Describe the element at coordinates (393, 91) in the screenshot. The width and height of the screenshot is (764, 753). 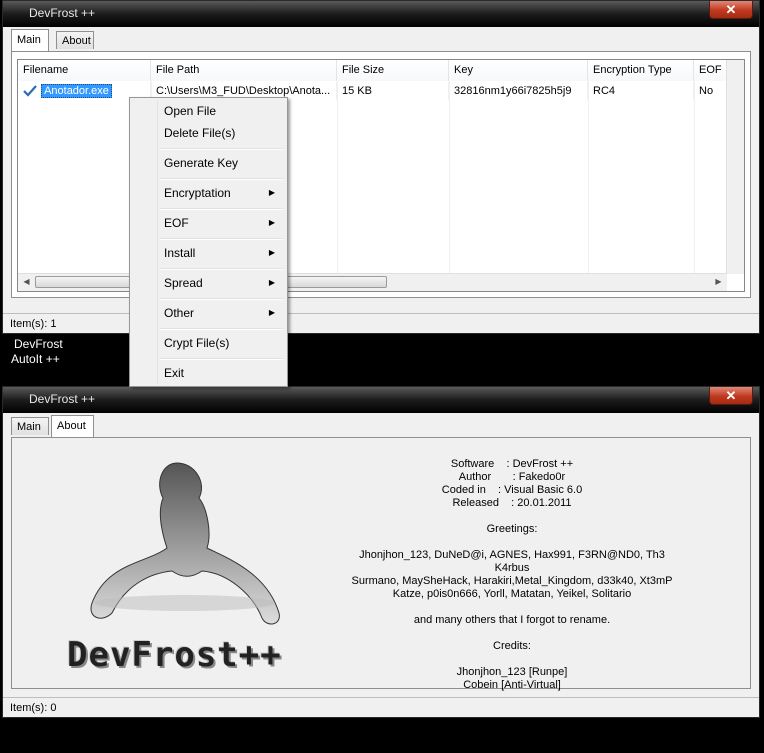
I see `cell-filesize: 15 KB` at that location.